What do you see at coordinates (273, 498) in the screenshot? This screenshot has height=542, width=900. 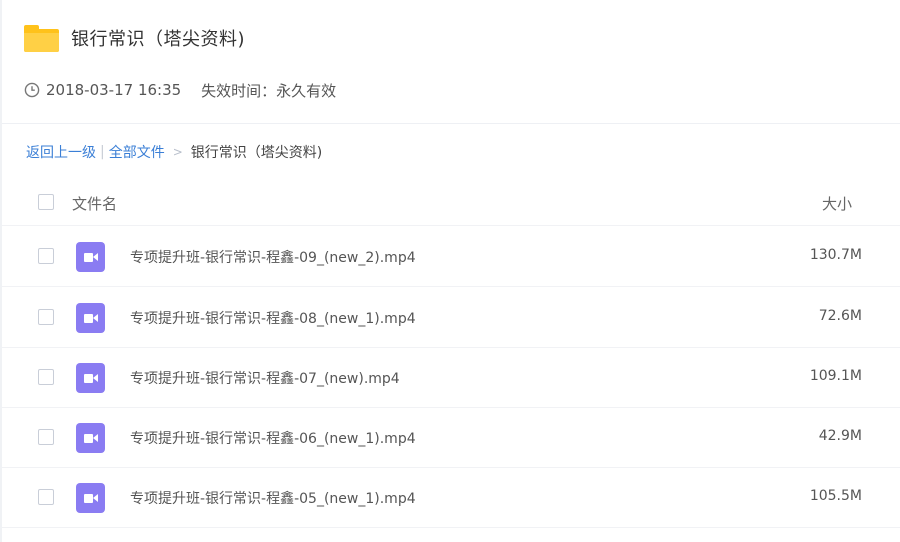 I see `file-name: 专项提升班-银行常识-程鑫-05_(new_1).mp4` at bounding box center [273, 498].